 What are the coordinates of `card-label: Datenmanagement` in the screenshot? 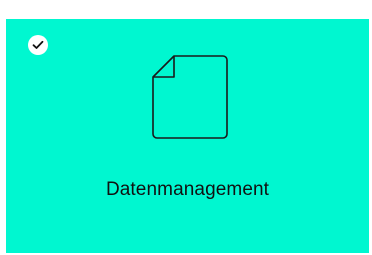 It's located at (187, 189).